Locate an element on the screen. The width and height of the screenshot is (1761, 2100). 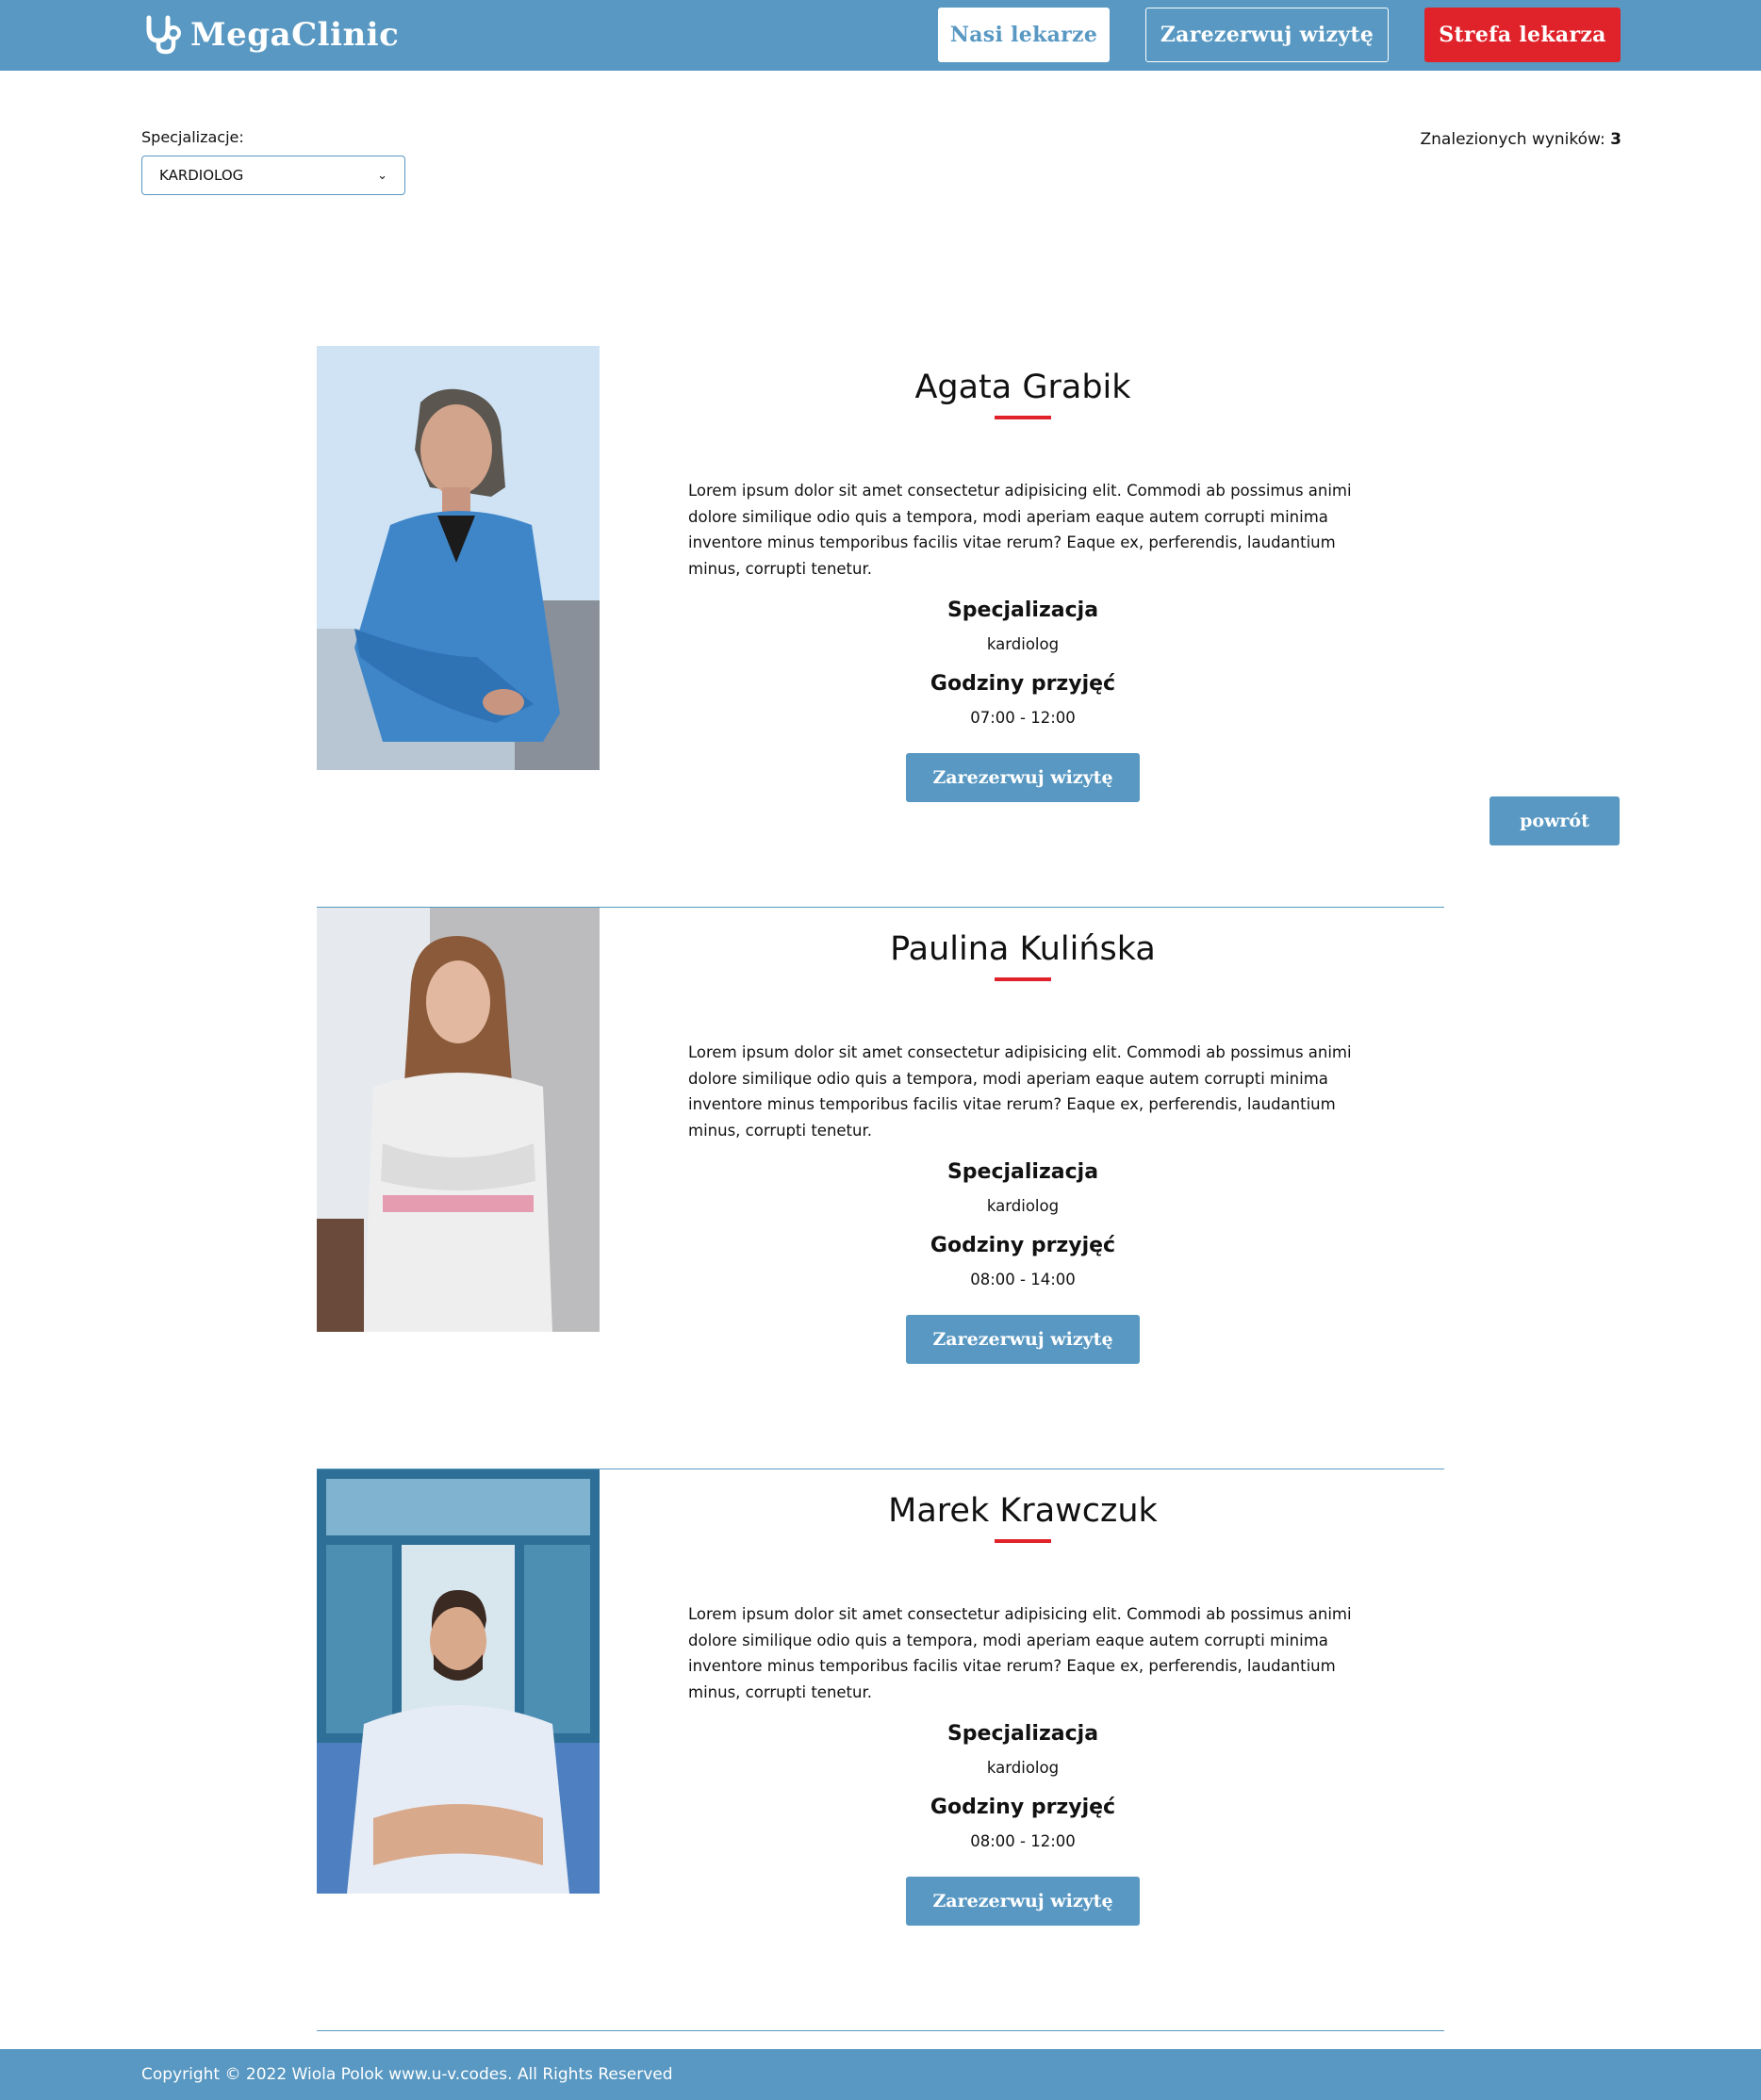
hours-value: 08:00 - 14:00 is located at coordinates (1023, 1279).